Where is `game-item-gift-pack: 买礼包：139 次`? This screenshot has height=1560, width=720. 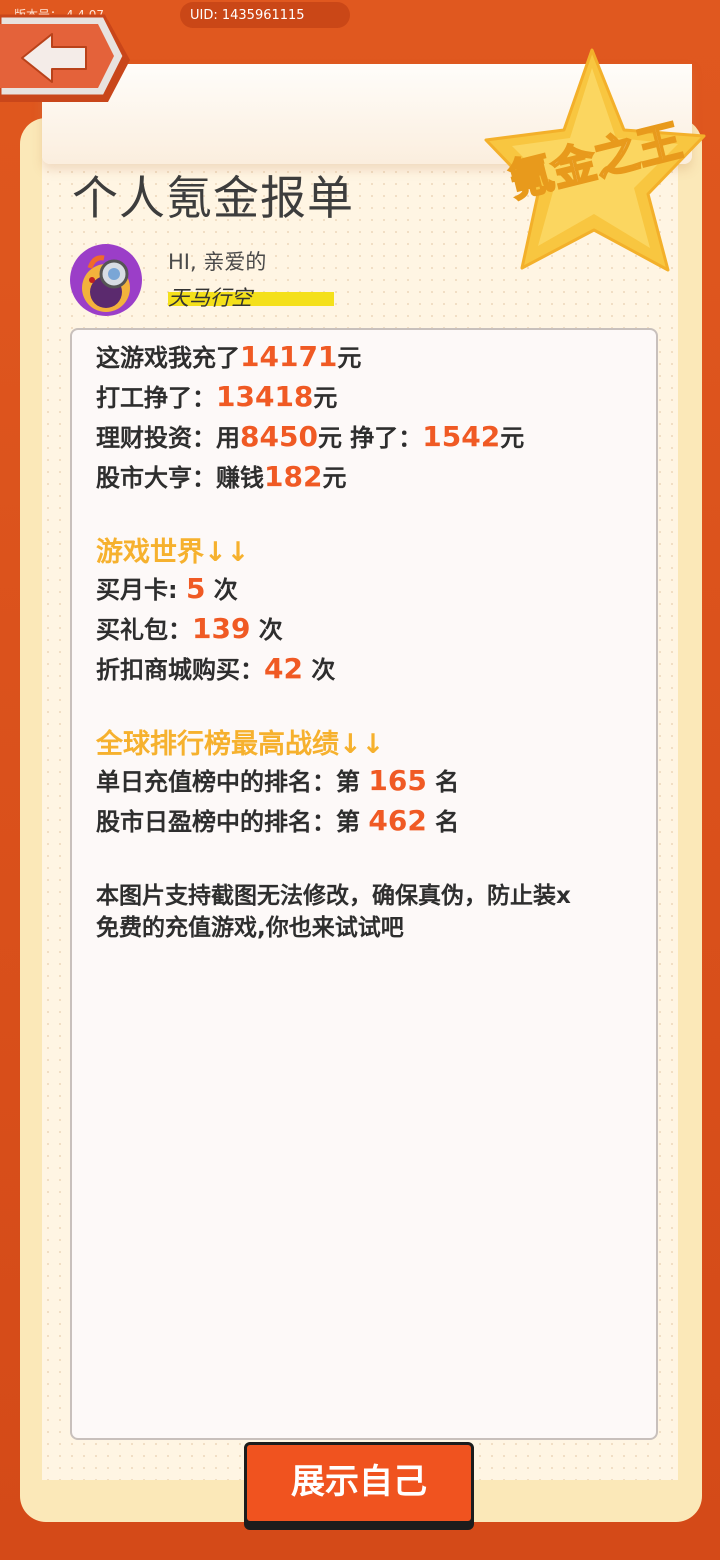 game-item-gift-pack: 买礼包：139 次 is located at coordinates (189, 628).